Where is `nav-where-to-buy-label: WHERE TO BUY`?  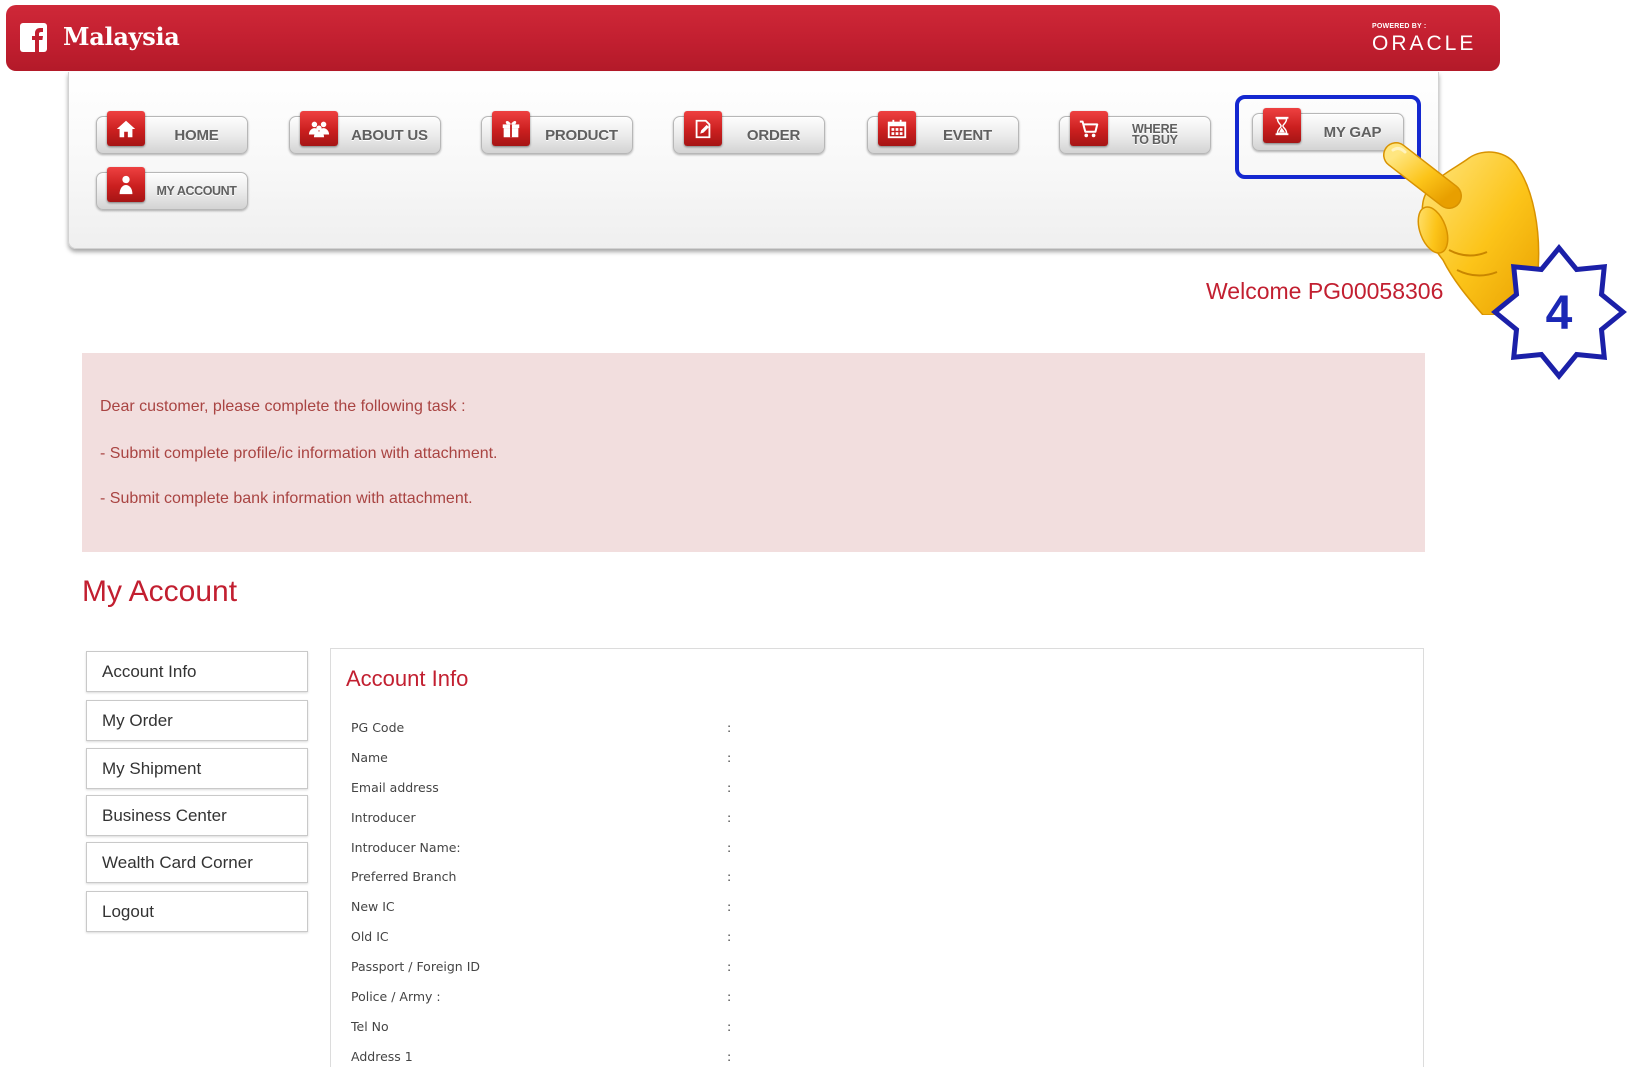 nav-where-to-buy-label: WHERE TO BUY is located at coordinates (1159, 135).